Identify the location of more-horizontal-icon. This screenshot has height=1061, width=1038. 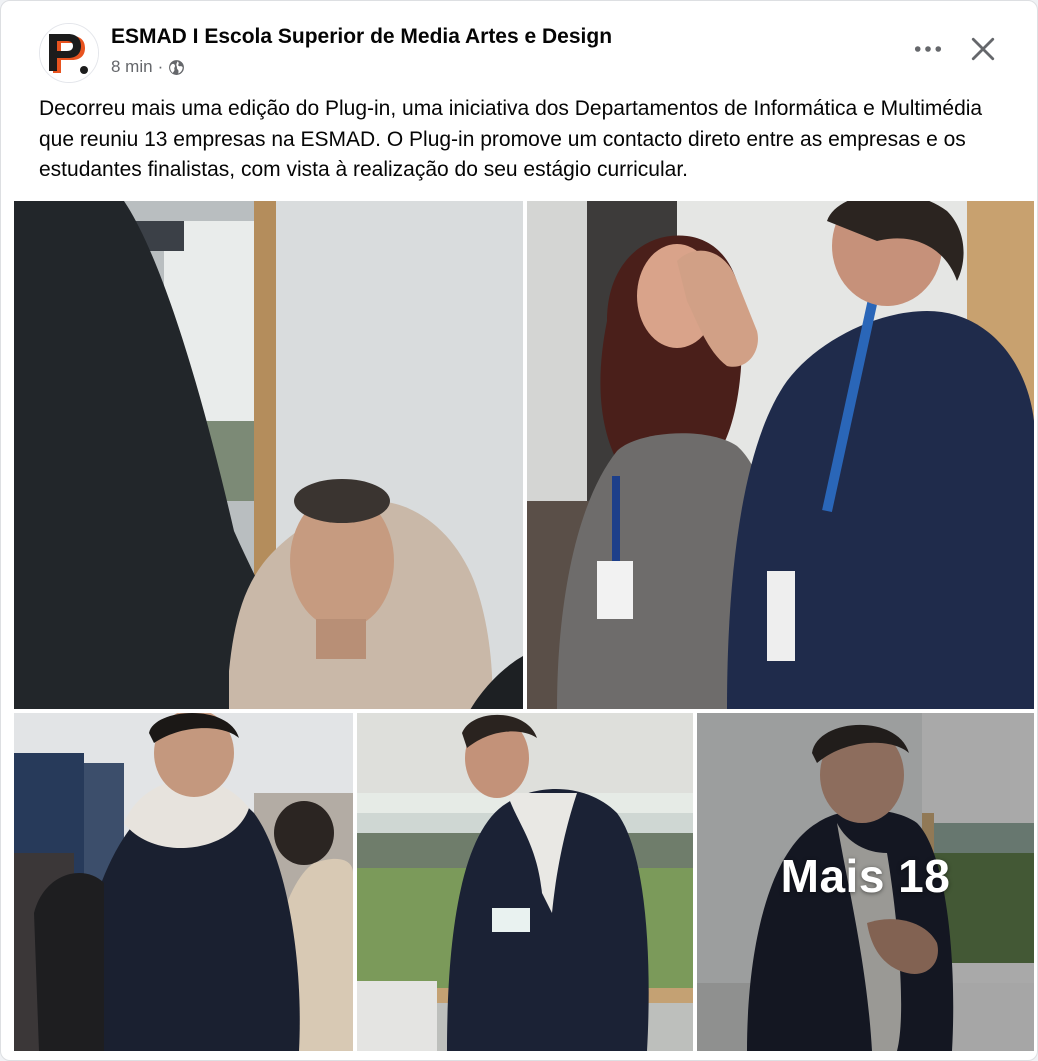
(928, 49).